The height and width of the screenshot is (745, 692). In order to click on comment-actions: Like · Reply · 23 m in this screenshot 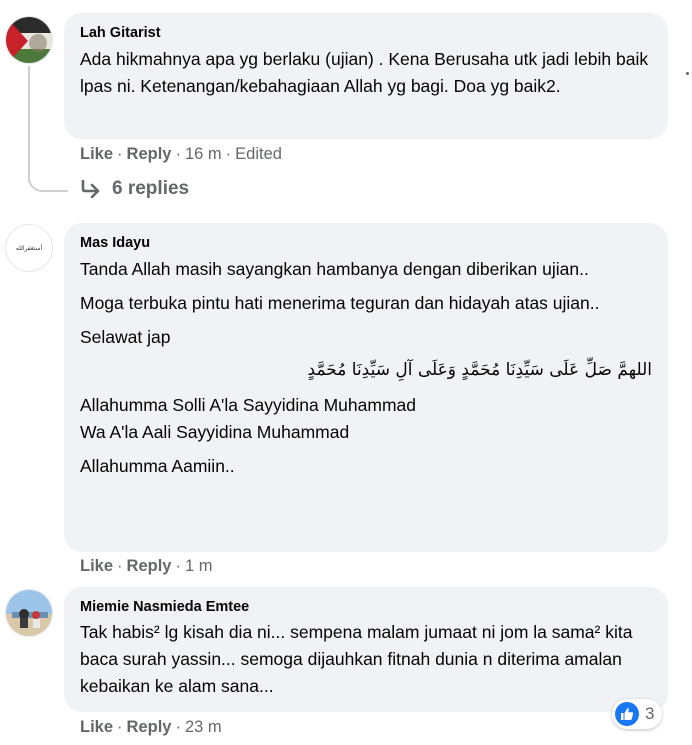, I will do `click(151, 727)`.